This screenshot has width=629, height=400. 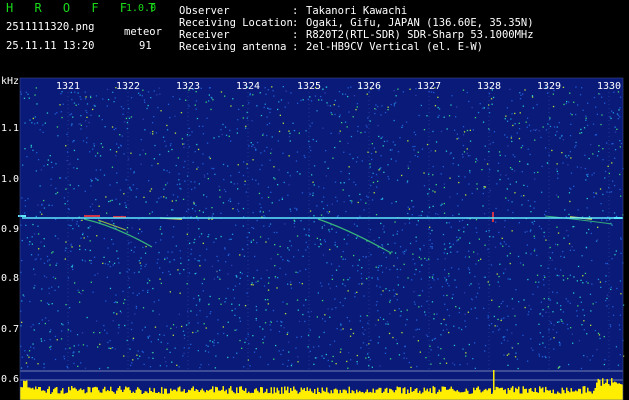 I want to click on x-tick-1322: 1322, so click(x=128, y=86).